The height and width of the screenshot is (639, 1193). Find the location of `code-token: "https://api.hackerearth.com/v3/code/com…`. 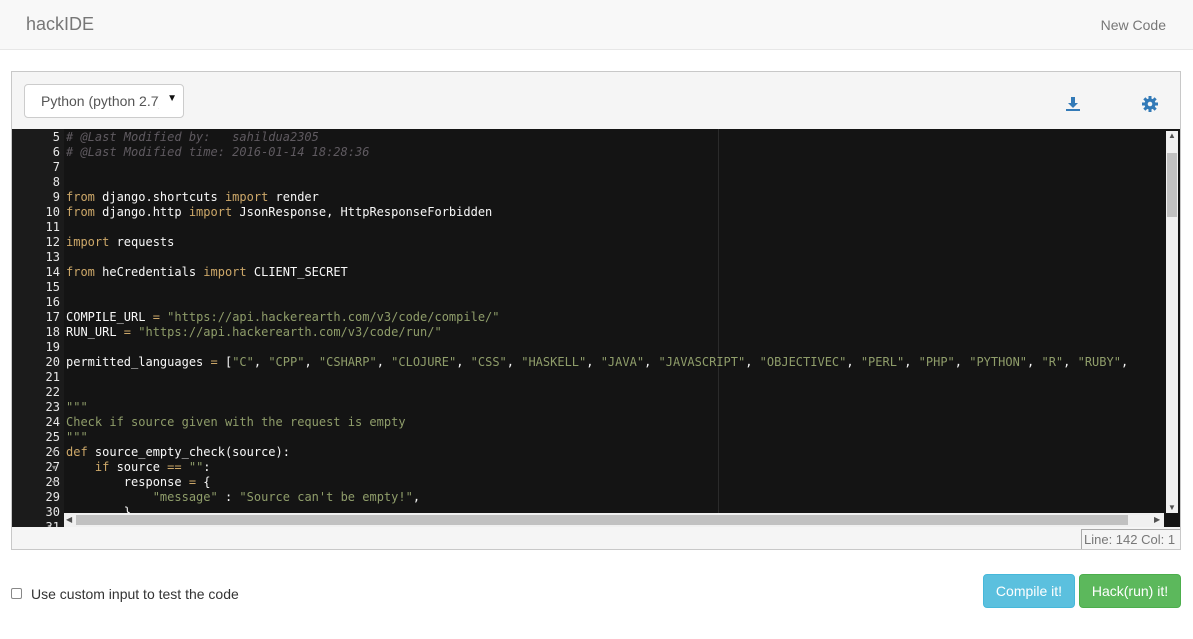

code-token: "https://api.hackerearth.com/v3/code/com… is located at coordinates (333, 317).